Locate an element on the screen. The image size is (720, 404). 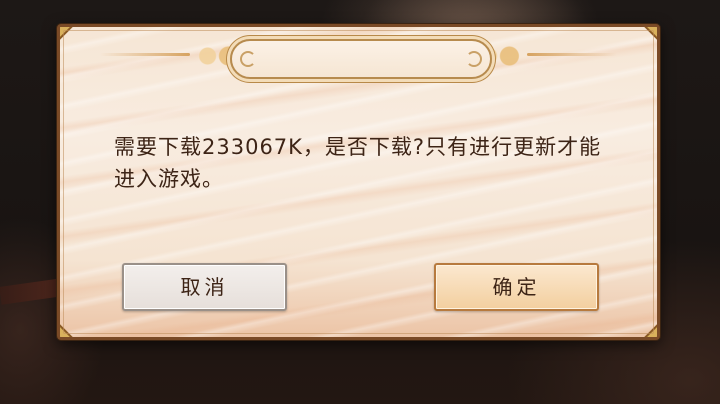
title-plaque is located at coordinates (361, 59).